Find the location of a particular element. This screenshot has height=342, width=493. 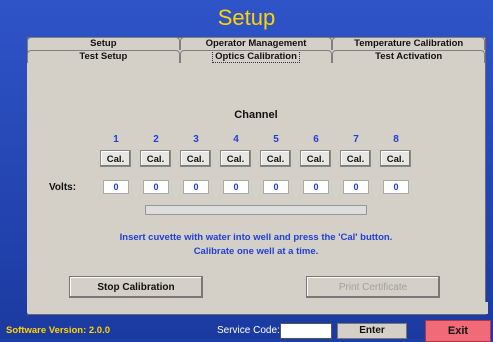

tab-operator-management: Operator Management is located at coordinates (256, 43).